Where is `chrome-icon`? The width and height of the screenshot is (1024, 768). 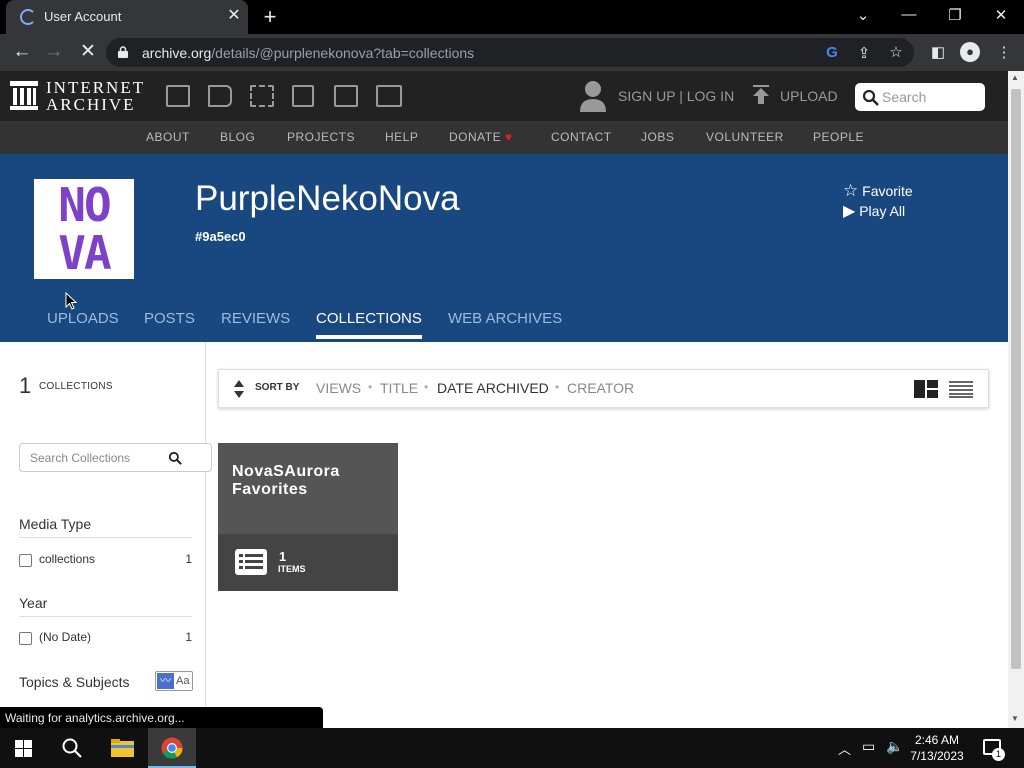 chrome-icon is located at coordinates (172, 748).